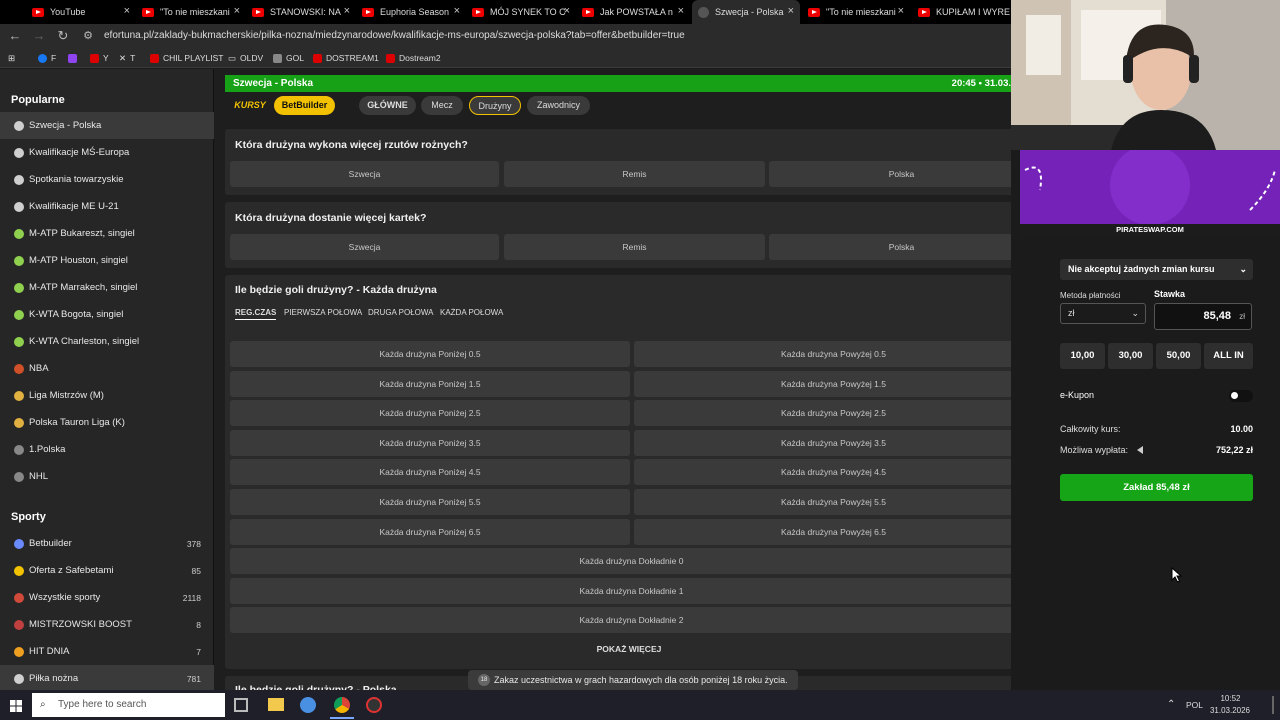 This screenshot has width=1280, height=720. Describe the element at coordinates (128, 705) in the screenshot. I see `taskbar-search-input: ⌕ Type here to search` at that location.